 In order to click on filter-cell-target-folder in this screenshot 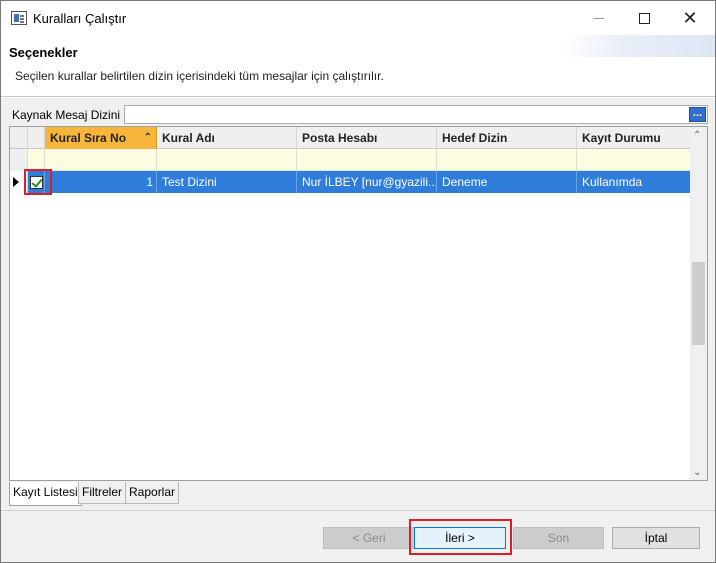, I will do `click(507, 160)`.